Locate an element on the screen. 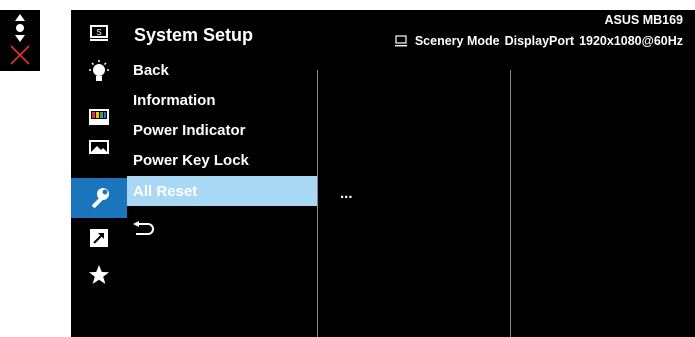 This screenshot has width=695, height=337. menu-item-all-reset: All Reset is located at coordinates (222, 191).